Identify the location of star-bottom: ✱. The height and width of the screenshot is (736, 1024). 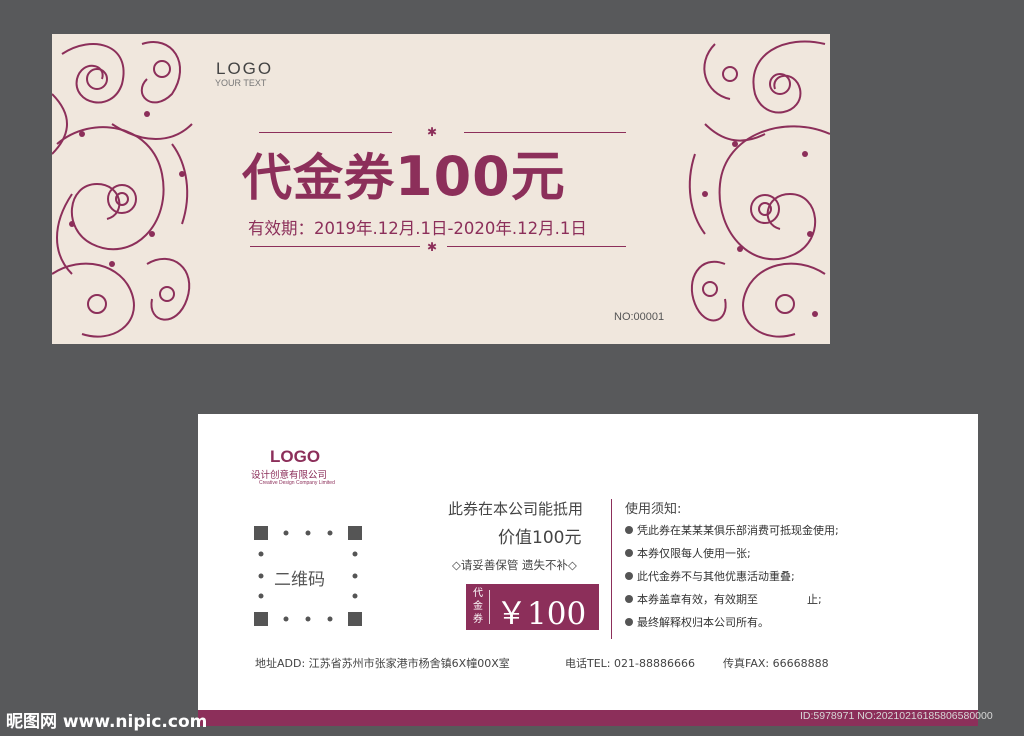
(432, 247).